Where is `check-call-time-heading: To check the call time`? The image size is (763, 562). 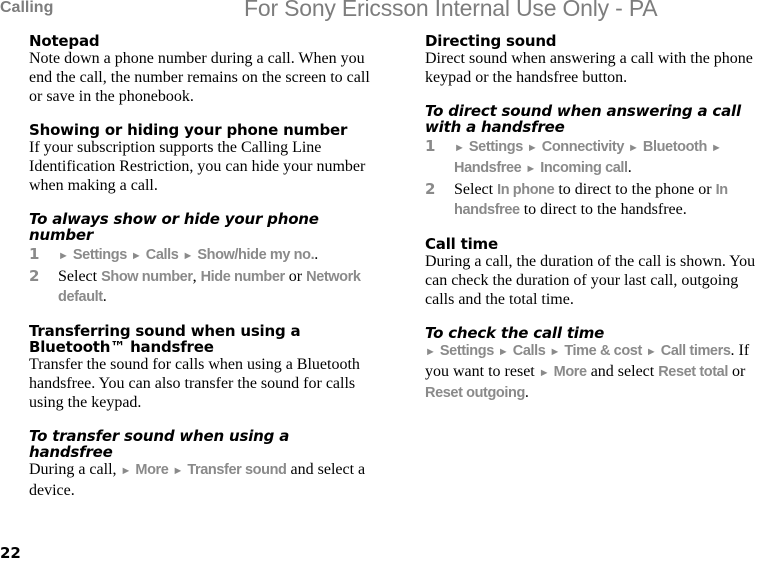
check-call-time-heading: To check the call time is located at coordinates (515, 333).